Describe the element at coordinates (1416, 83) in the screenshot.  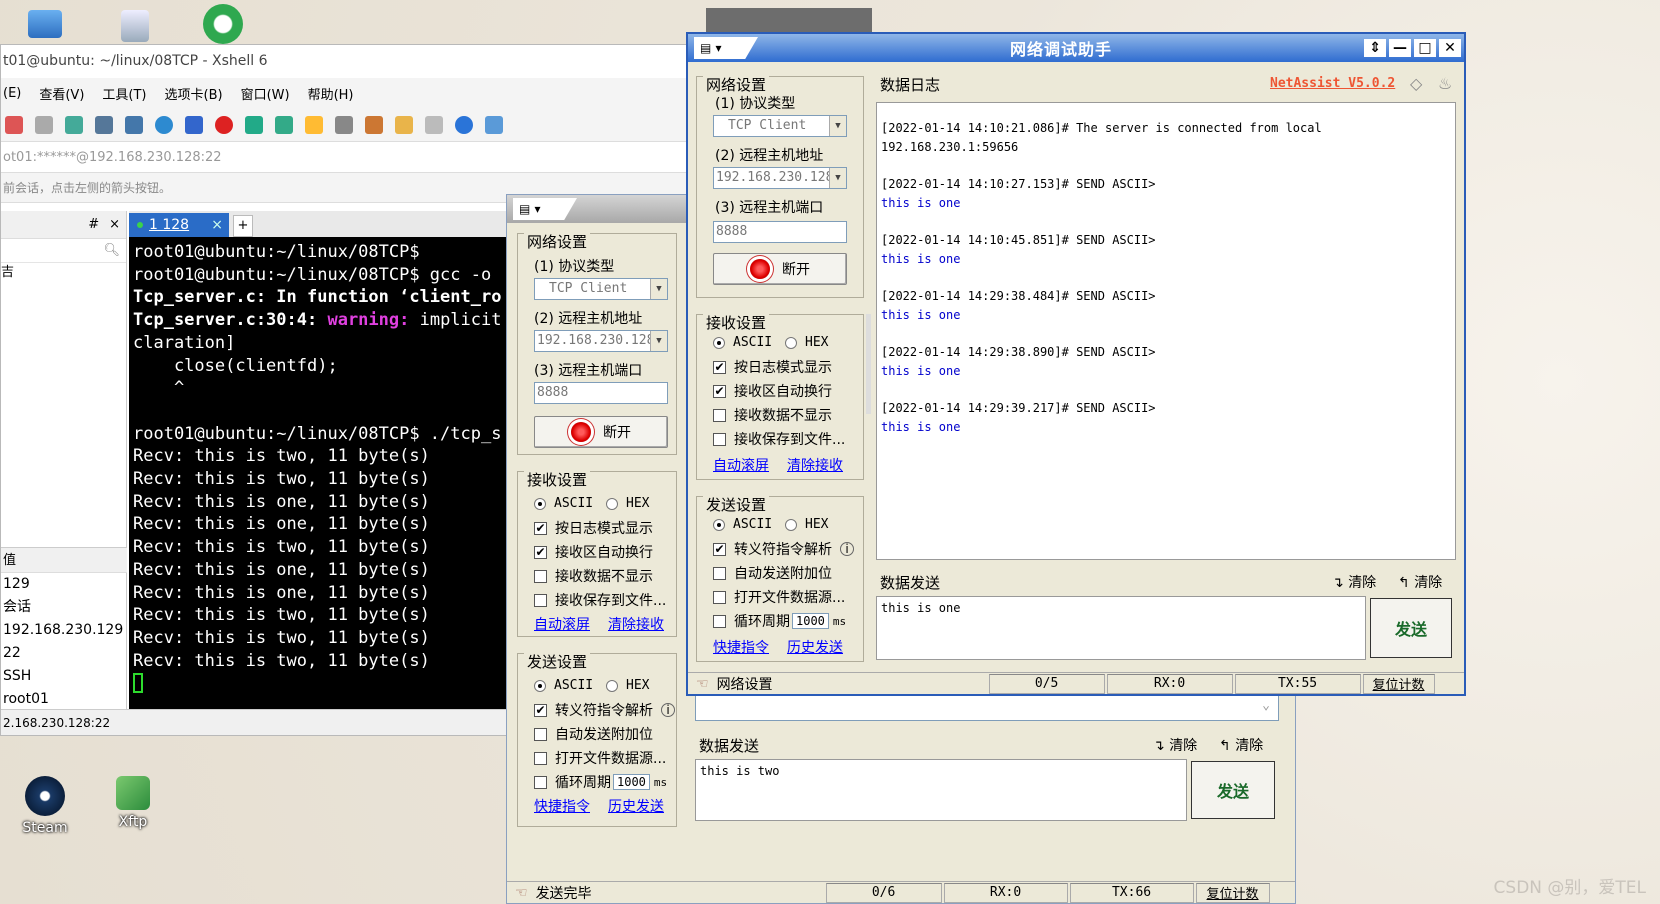
I see `gem-icon: ◇` at that location.